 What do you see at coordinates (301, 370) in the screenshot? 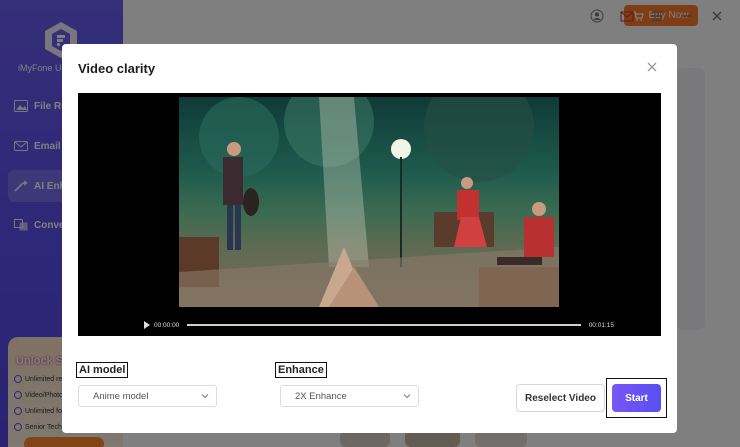
I see `enhance-label: Enhance` at bounding box center [301, 370].